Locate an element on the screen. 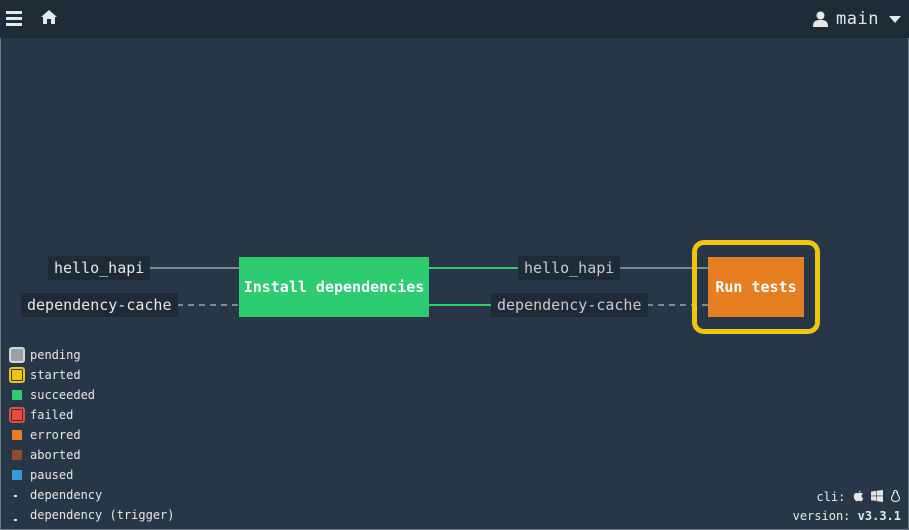  windows-icon is located at coordinates (876, 496).